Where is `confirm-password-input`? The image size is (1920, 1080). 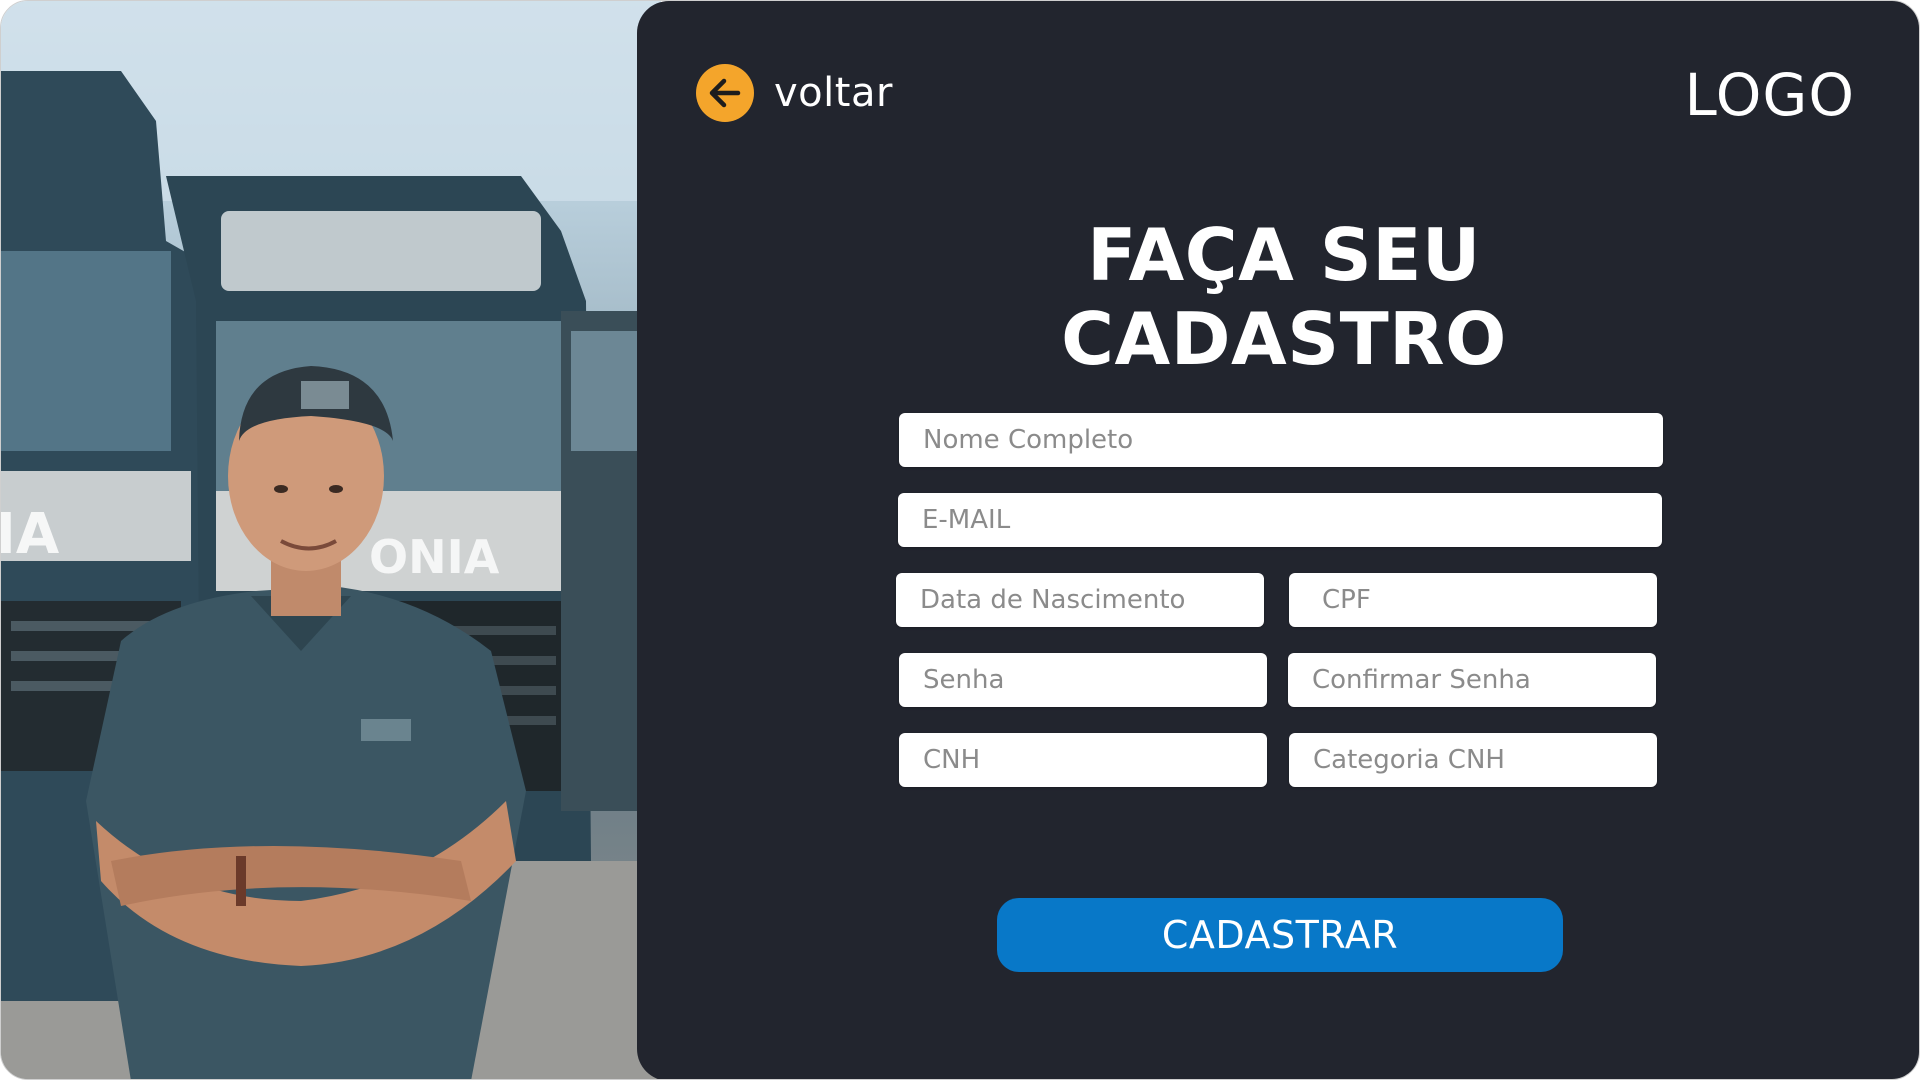 confirm-password-input is located at coordinates (1472, 680).